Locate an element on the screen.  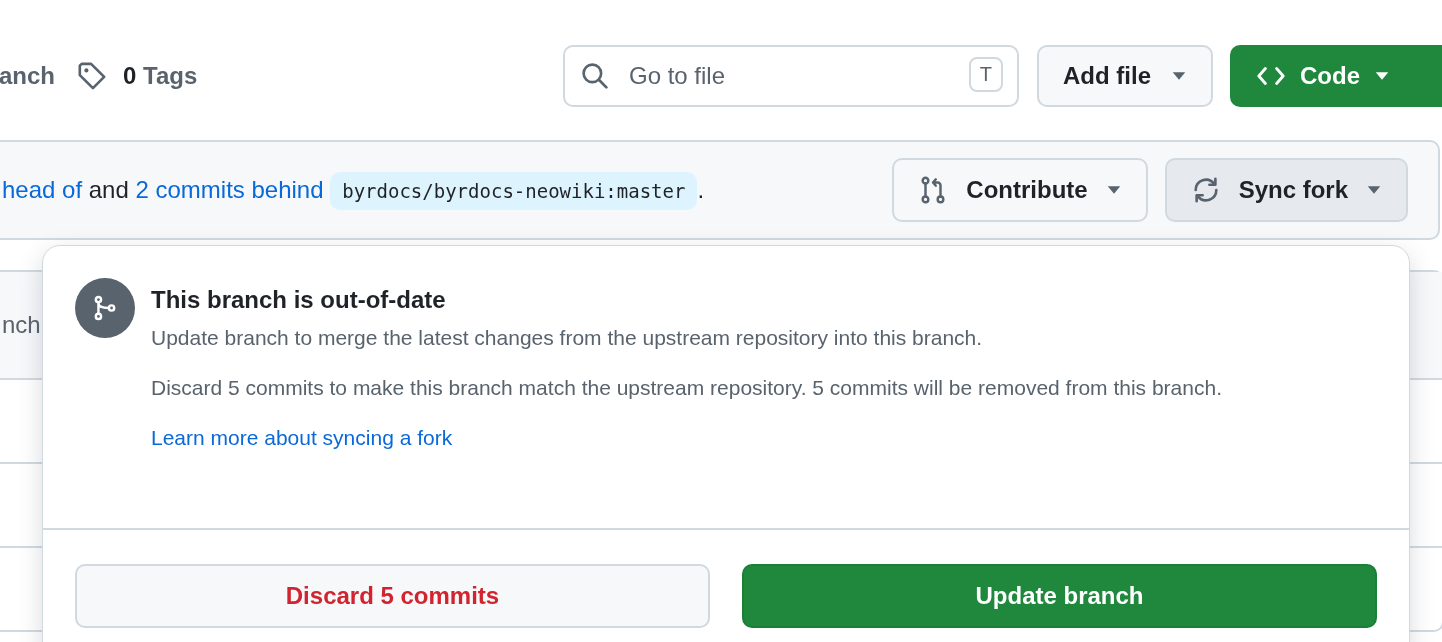
commits-link: 2 commits behind is located at coordinates (229, 189).